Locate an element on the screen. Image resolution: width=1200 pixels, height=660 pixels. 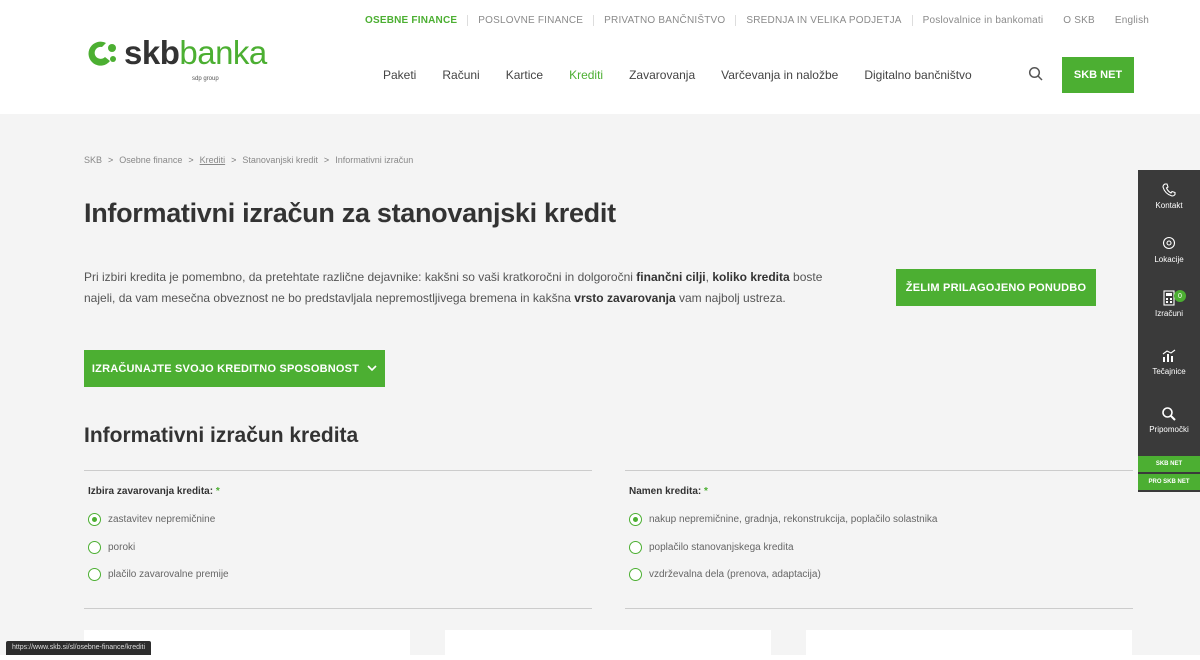
breadcrumb-krediti: Krediti is located at coordinates (213, 160).